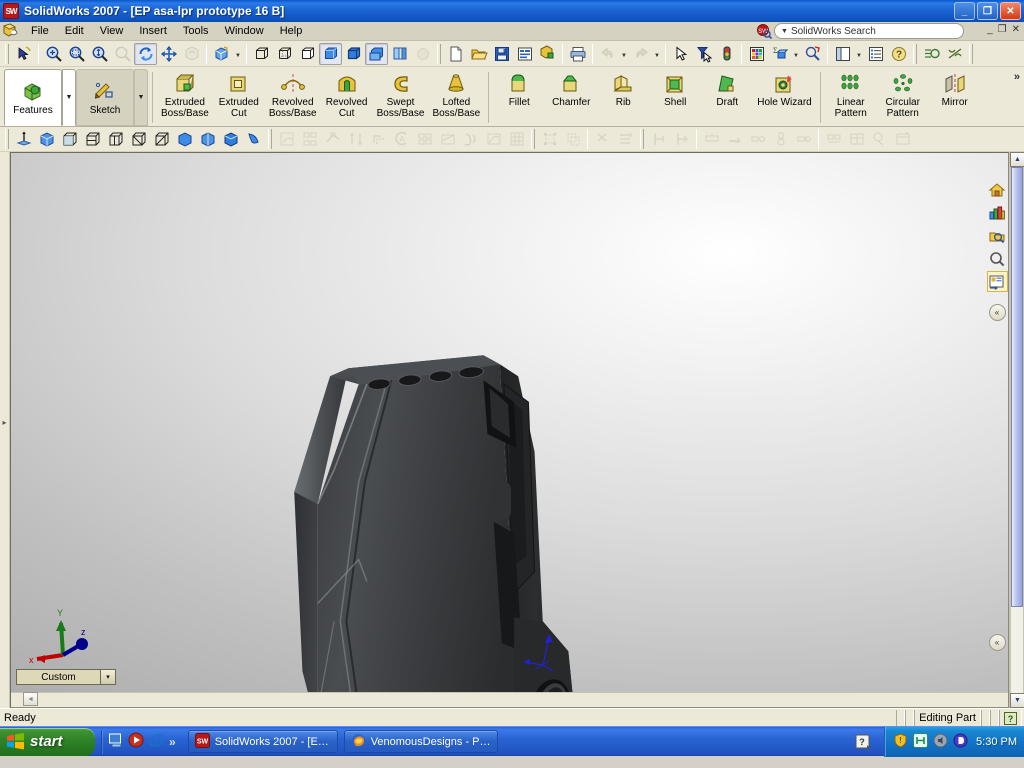 Image resolution: width=1024 pixels, height=768 pixels. What do you see at coordinates (658, 139) in the screenshot?
I see `rotate-component-icon` at bounding box center [658, 139].